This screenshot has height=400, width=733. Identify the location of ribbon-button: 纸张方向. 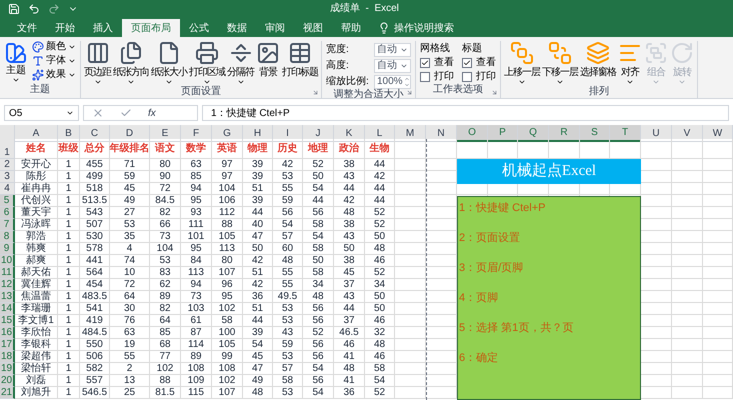
(131, 63).